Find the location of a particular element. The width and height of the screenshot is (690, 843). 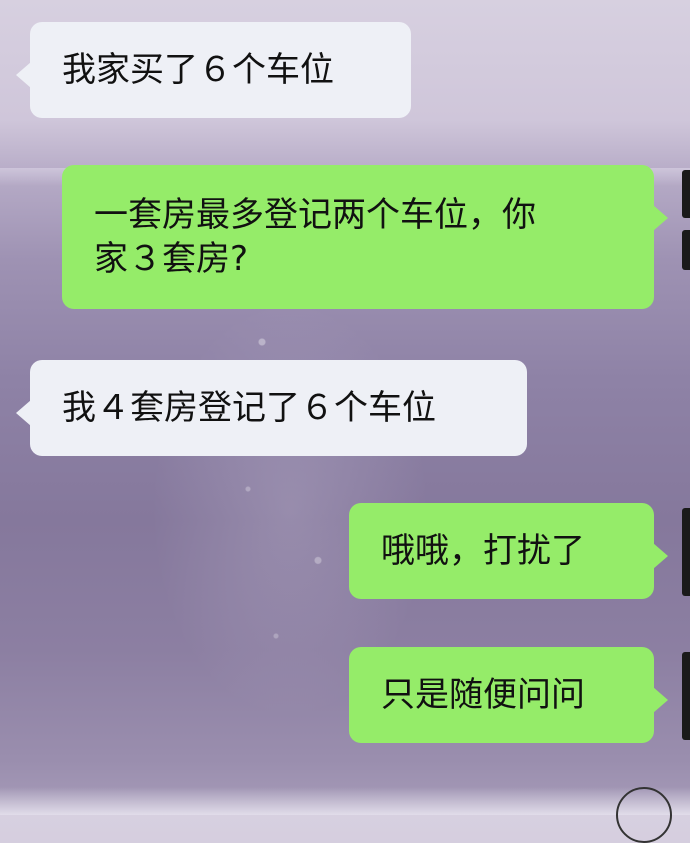

voice-icon is located at coordinates (644, 815).